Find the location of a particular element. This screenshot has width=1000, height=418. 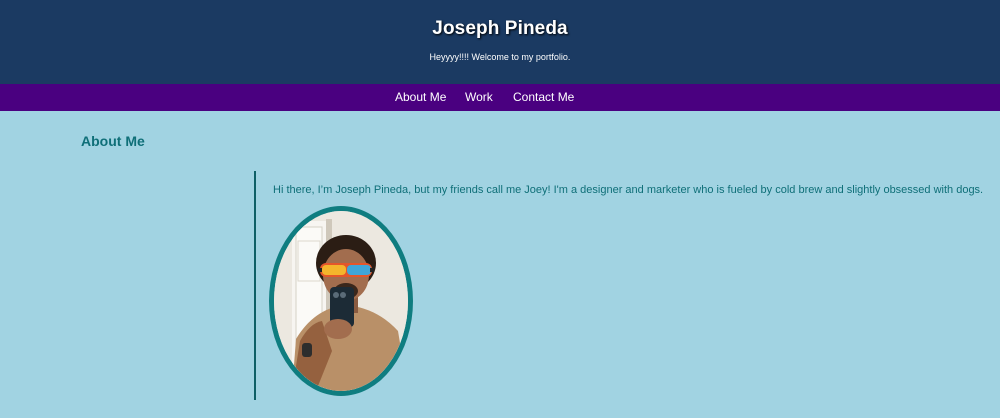

profile-photo-illustration is located at coordinates (341, 301).